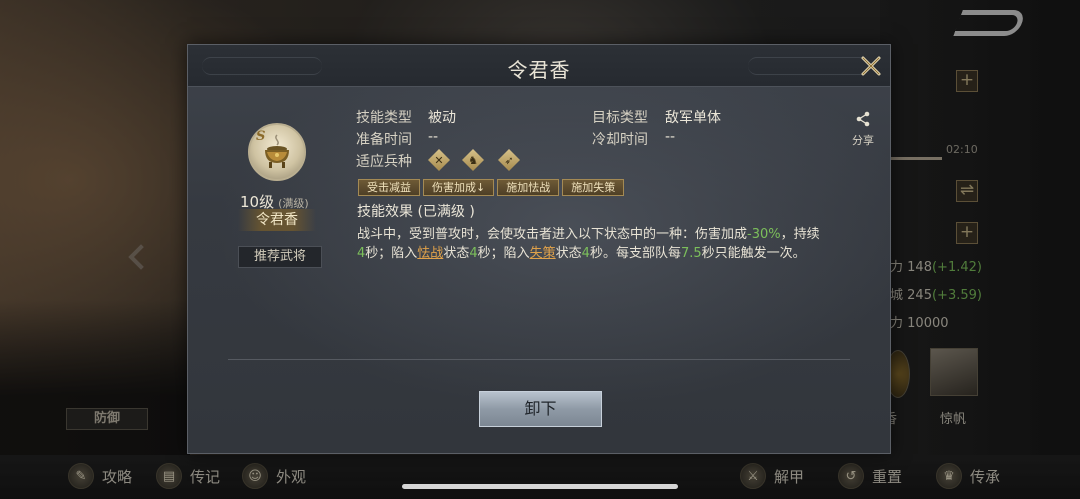 This screenshot has width=1080, height=499. I want to click on effect-tag: 施加失策, so click(593, 187).